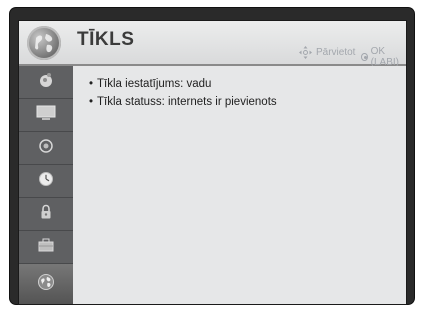  What do you see at coordinates (106, 39) in the screenshot?
I see `page-title: TĪKLS` at bounding box center [106, 39].